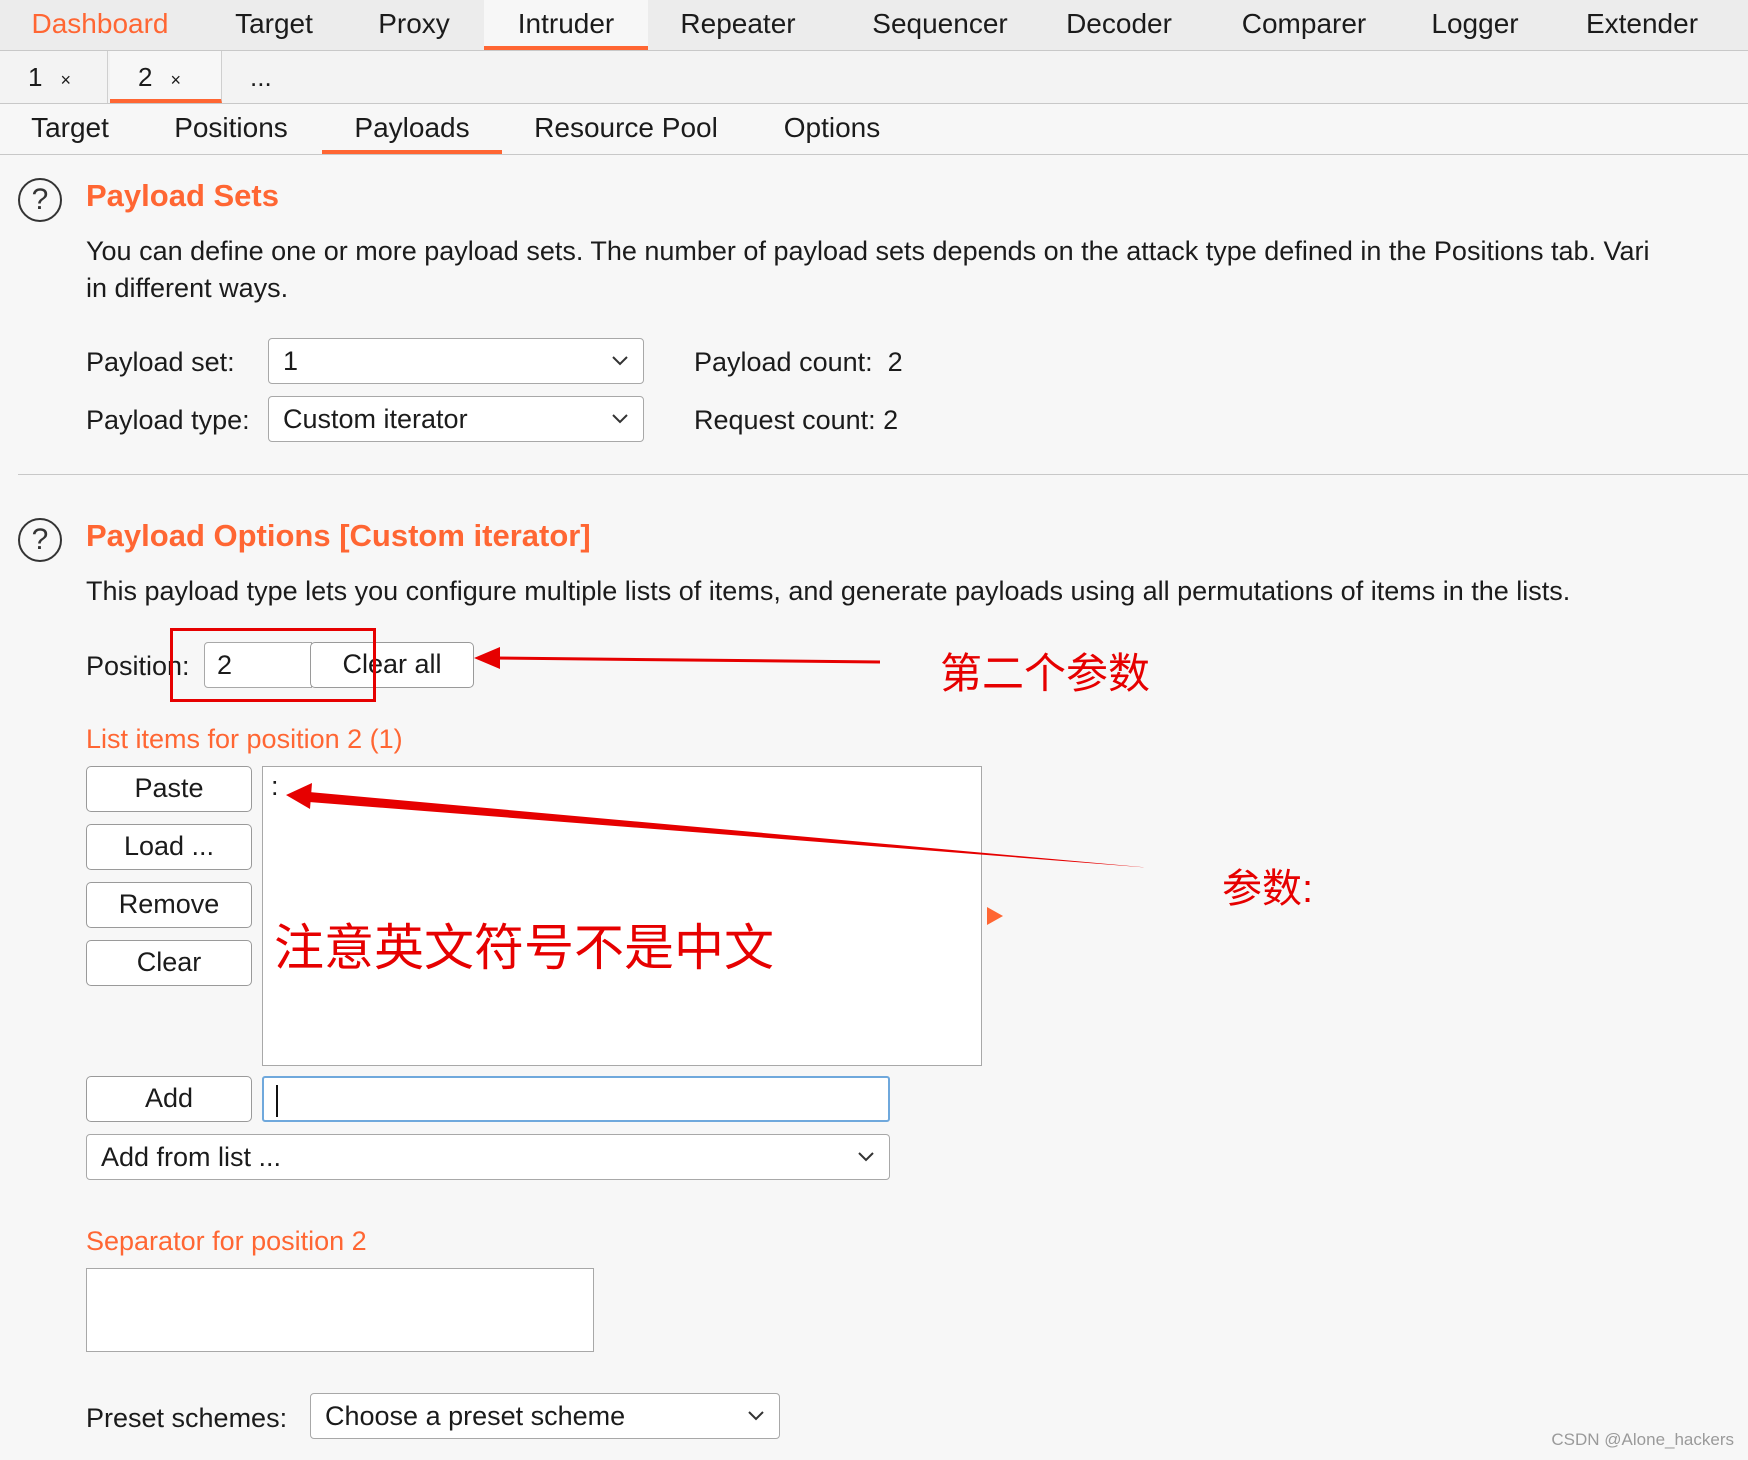 This screenshot has height=1460, width=1748. What do you see at coordinates (719, 757) in the screenshot?
I see `annotation-arrows` at bounding box center [719, 757].